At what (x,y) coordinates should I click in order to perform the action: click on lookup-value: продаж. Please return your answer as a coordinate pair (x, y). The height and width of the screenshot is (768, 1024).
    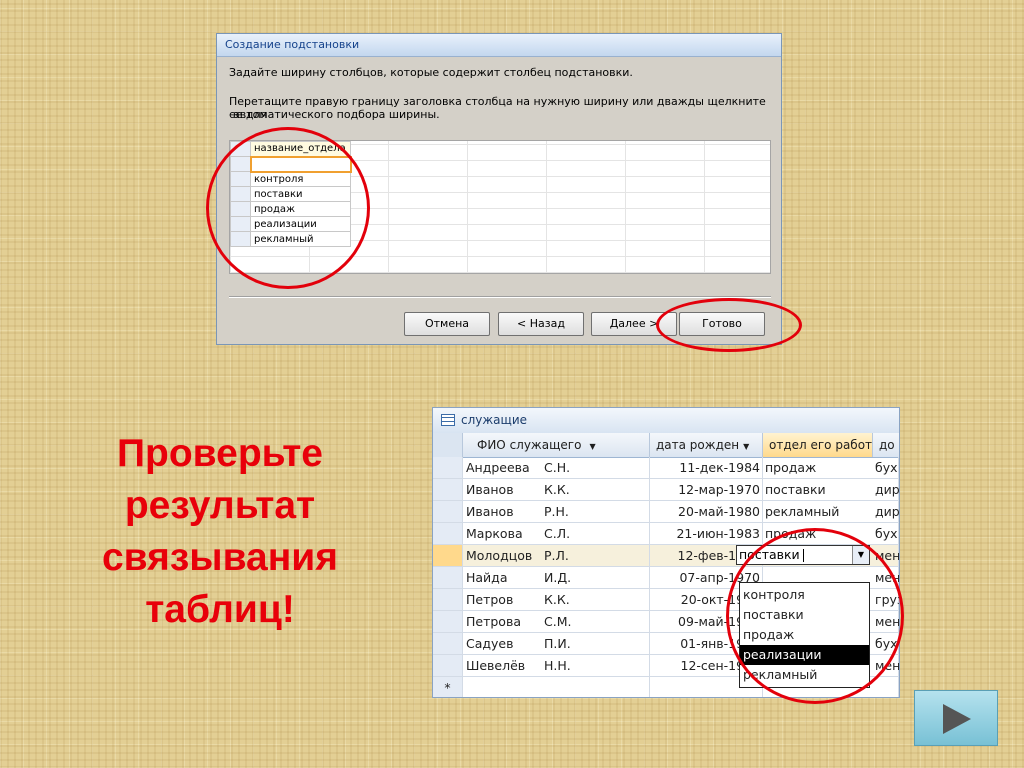
    Looking at the image, I should click on (300, 209).